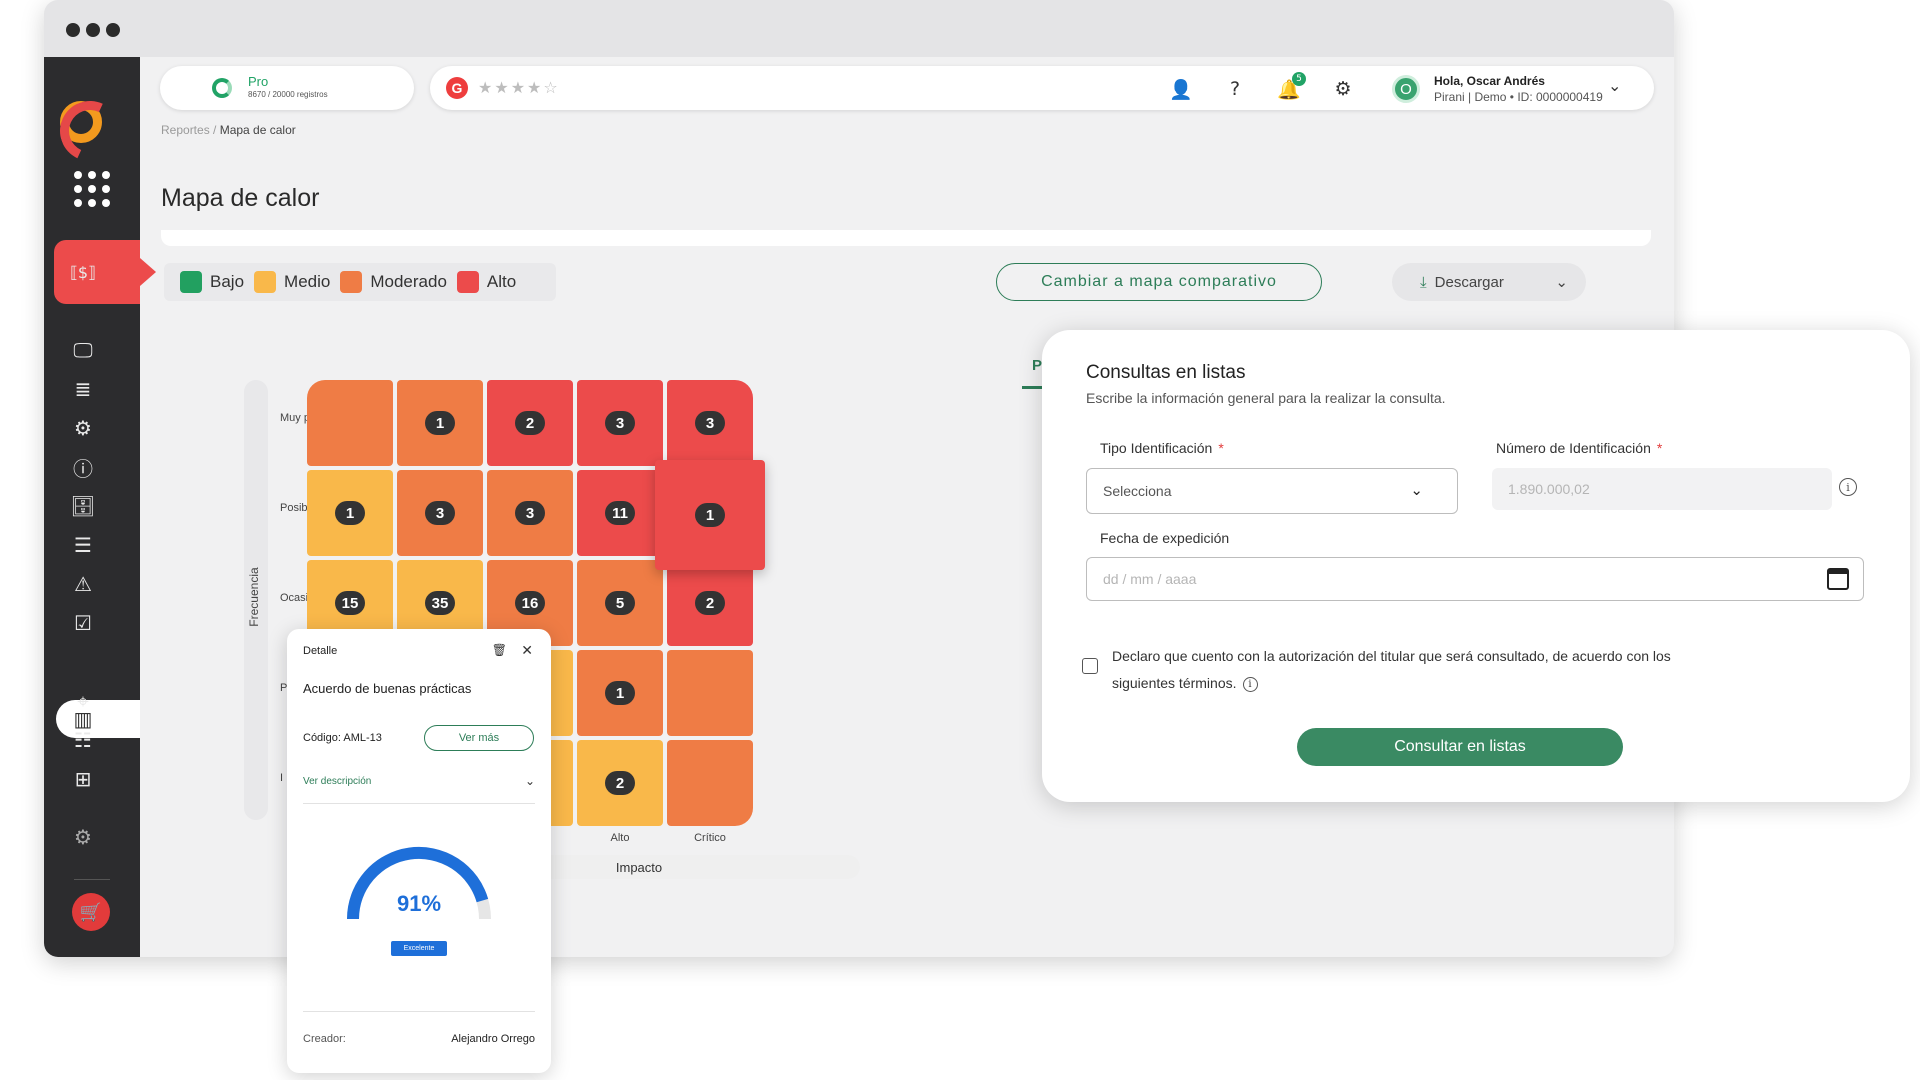  Describe the element at coordinates (1291, 87) in the screenshot. I see `bell-icon: 🔔 5` at that location.